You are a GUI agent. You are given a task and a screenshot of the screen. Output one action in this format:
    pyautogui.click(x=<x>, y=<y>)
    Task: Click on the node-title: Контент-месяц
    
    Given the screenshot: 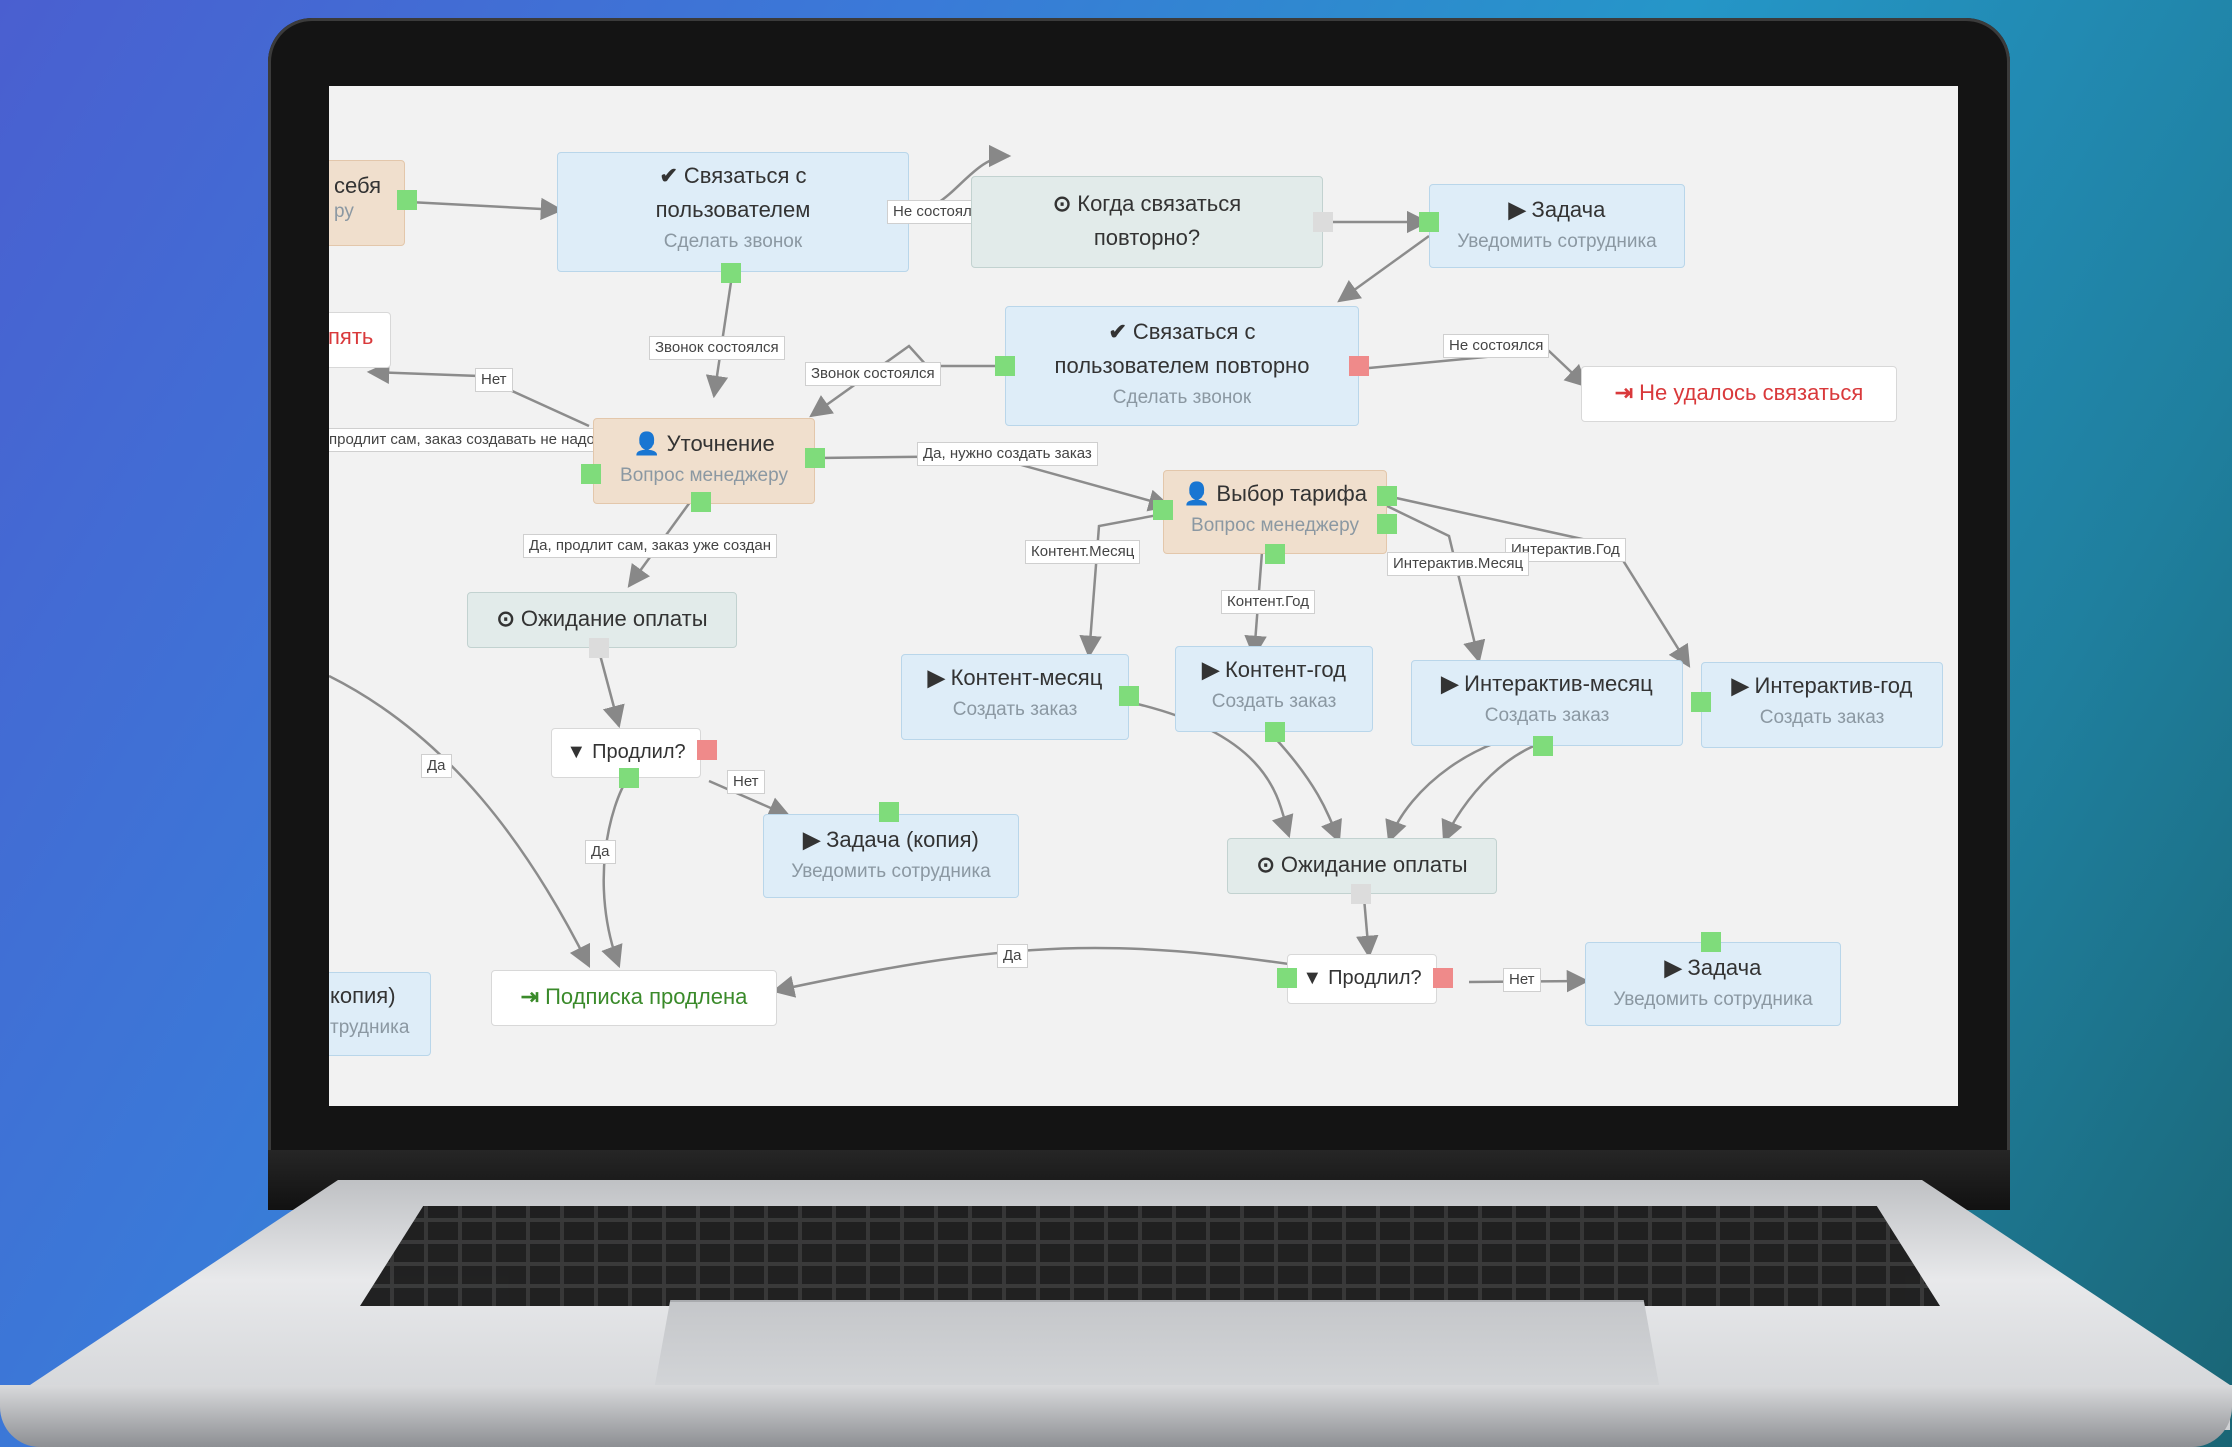 What is the action you would take?
    pyautogui.click(x=1026, y=677)
    